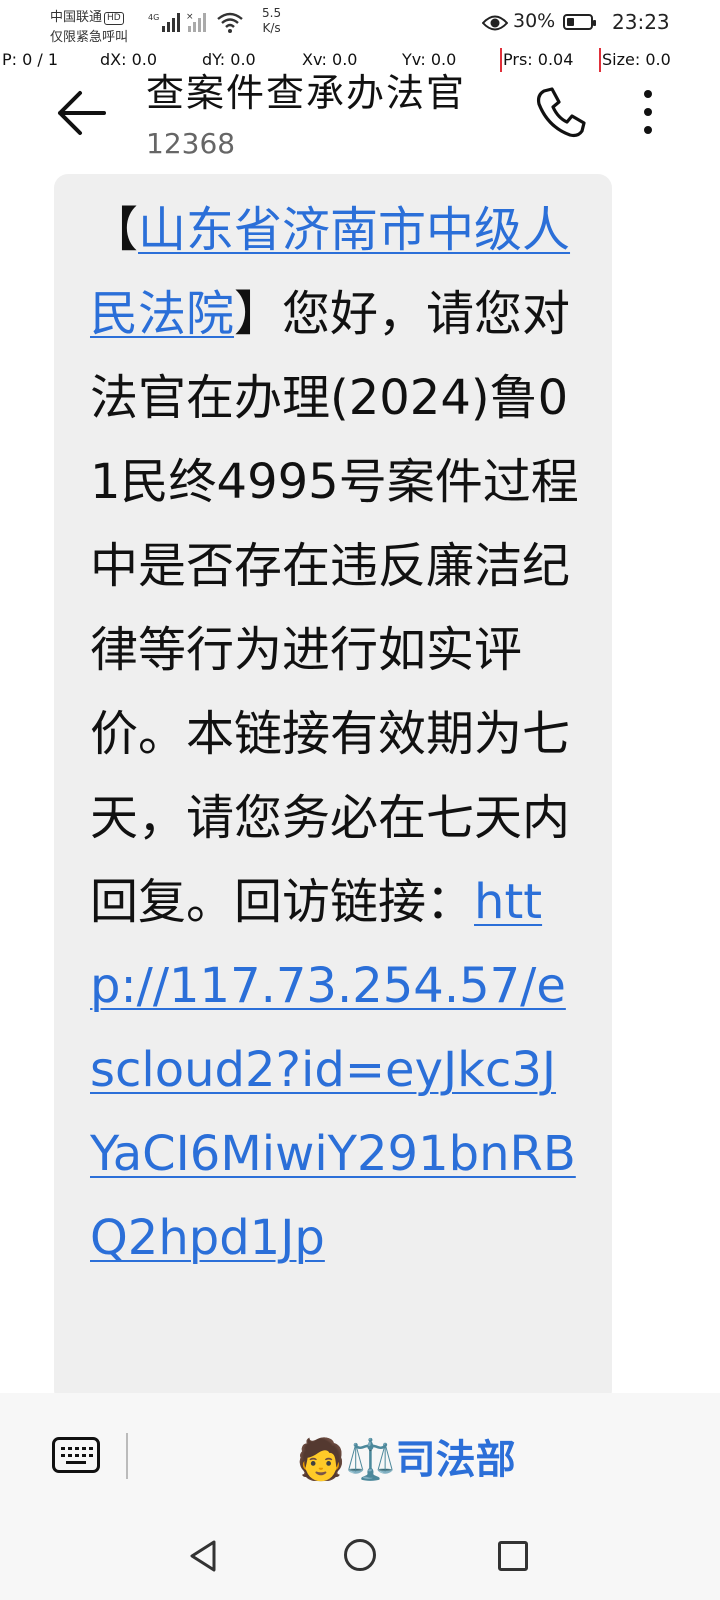 Image resolution: width=720 pixels, height=1600 pixels. I want to click on compose-bar: 🧑⚖️司法部, so click(360, 1458).